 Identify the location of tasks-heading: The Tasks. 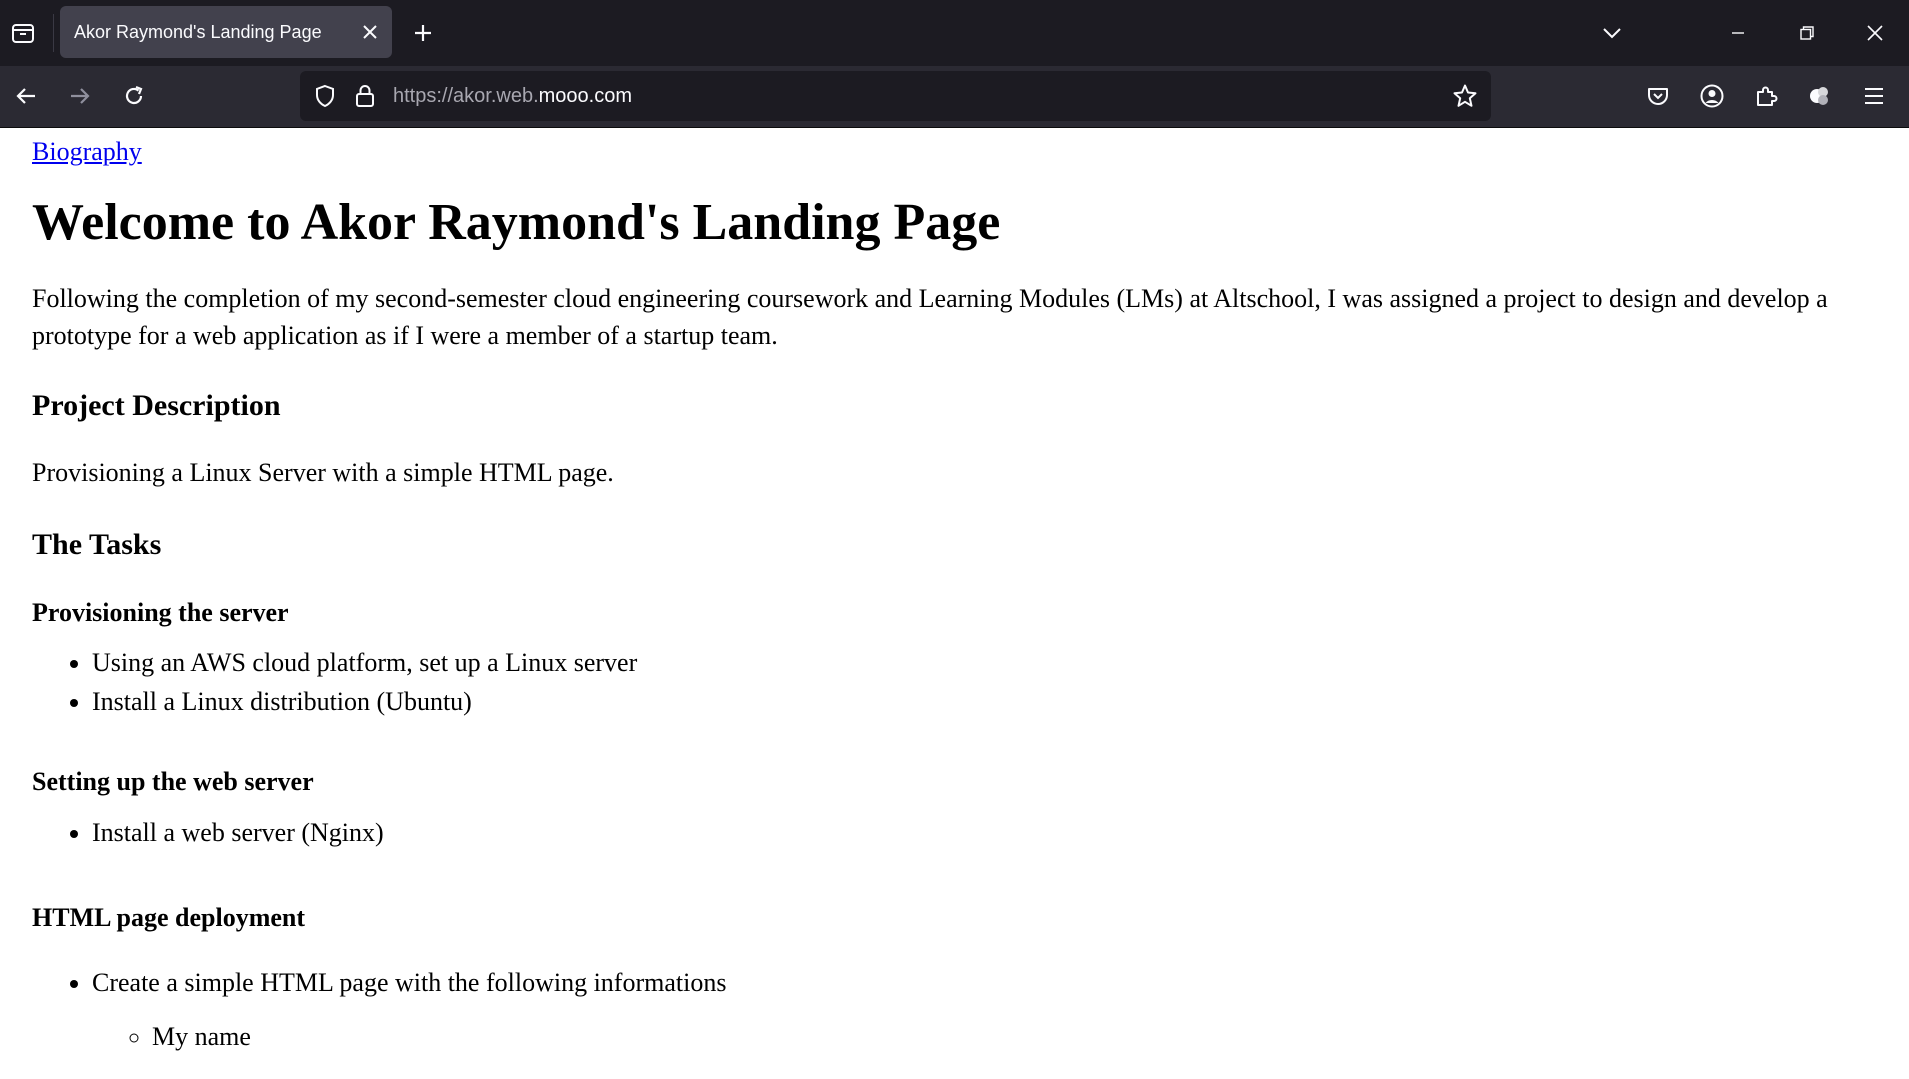
(97, 544).